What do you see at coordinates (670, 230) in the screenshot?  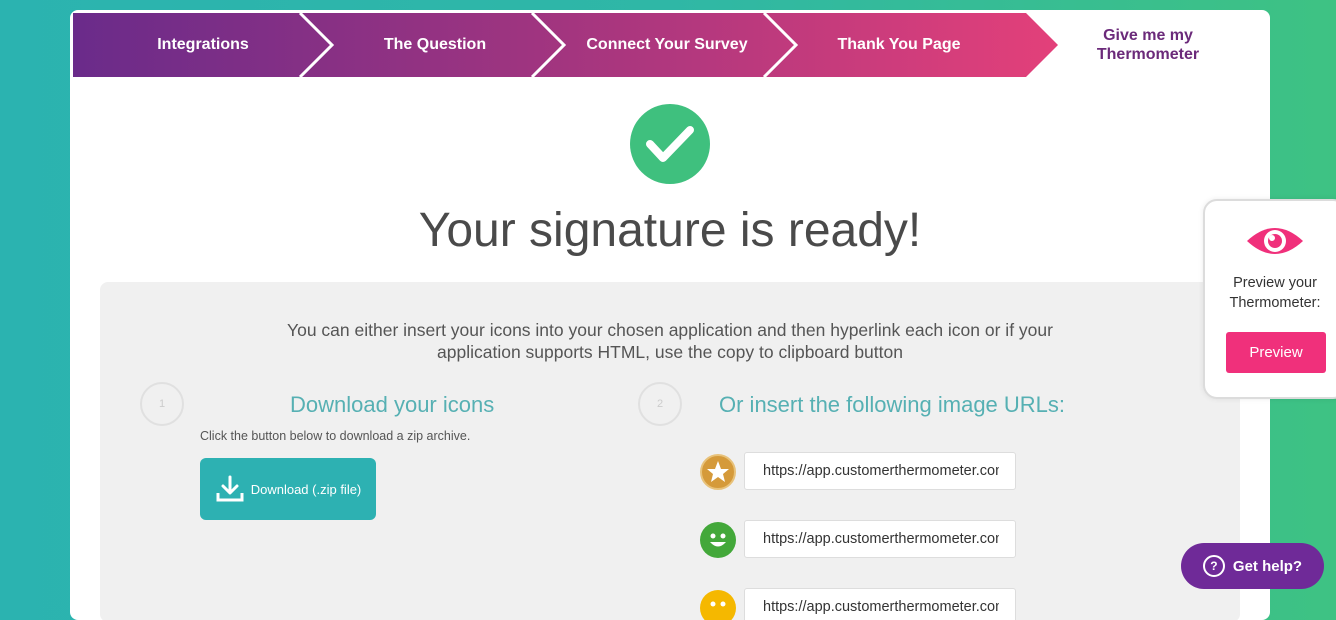 I see `page-title: Your signature is ready!` at bounding box center [670, 230].